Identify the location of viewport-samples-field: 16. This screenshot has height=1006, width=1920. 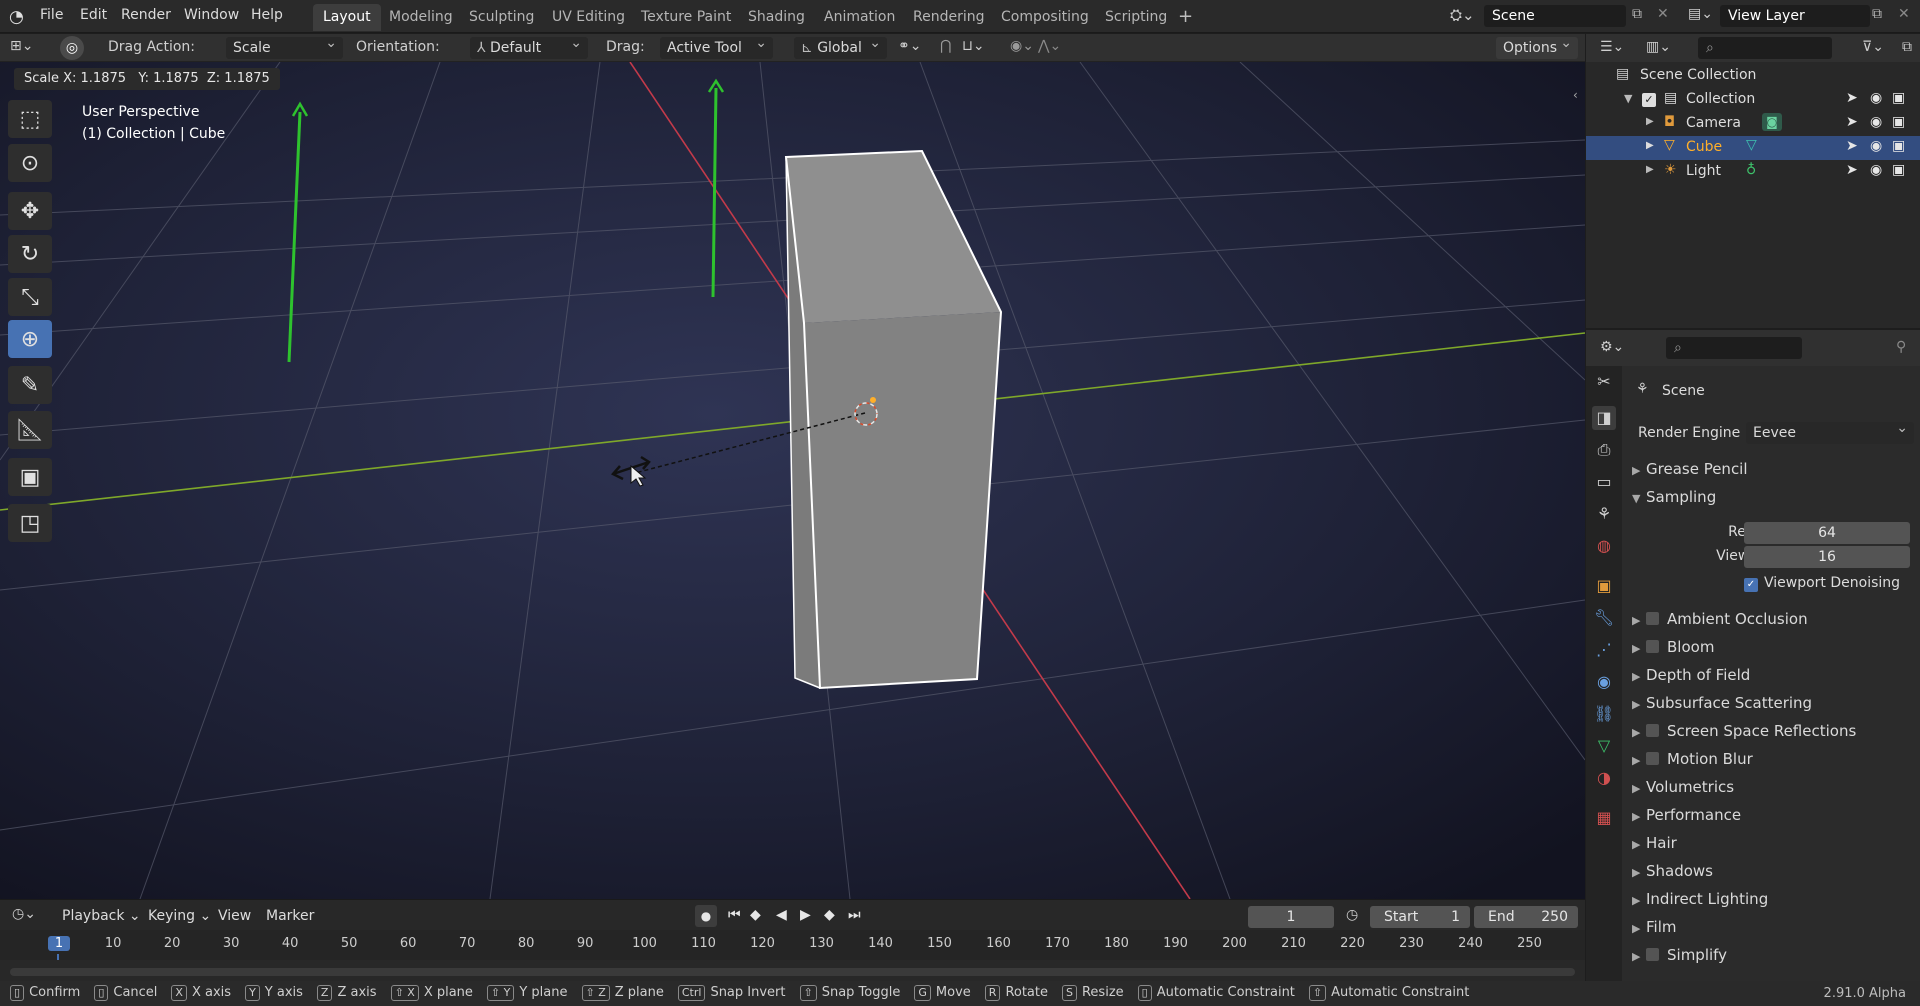
(1827, 557).